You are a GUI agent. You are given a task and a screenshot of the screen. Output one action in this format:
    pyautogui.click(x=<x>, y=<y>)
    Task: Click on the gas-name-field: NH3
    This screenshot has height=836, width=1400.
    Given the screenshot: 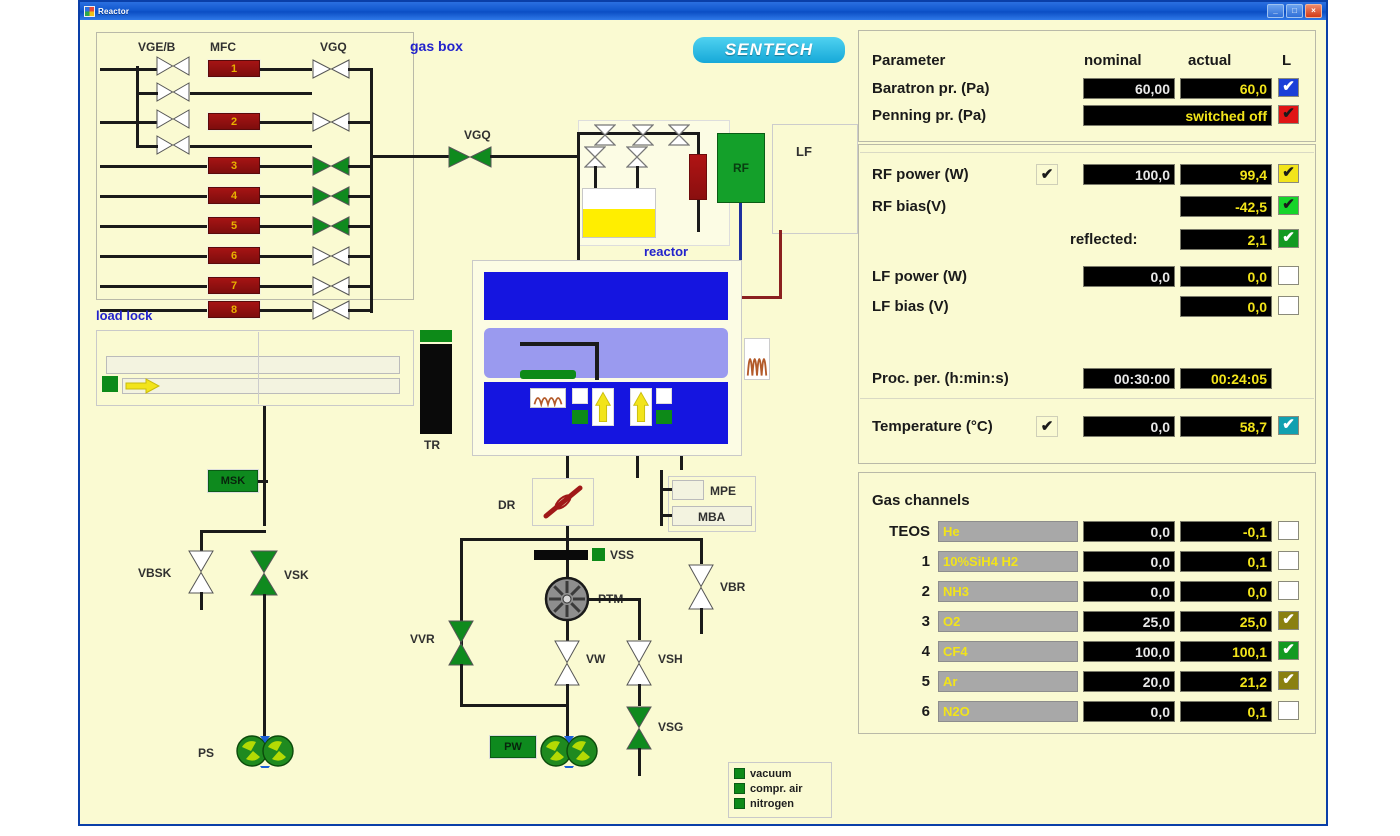 What is the action you would take?
    pyautogui.click(x=1008, y=591)
    